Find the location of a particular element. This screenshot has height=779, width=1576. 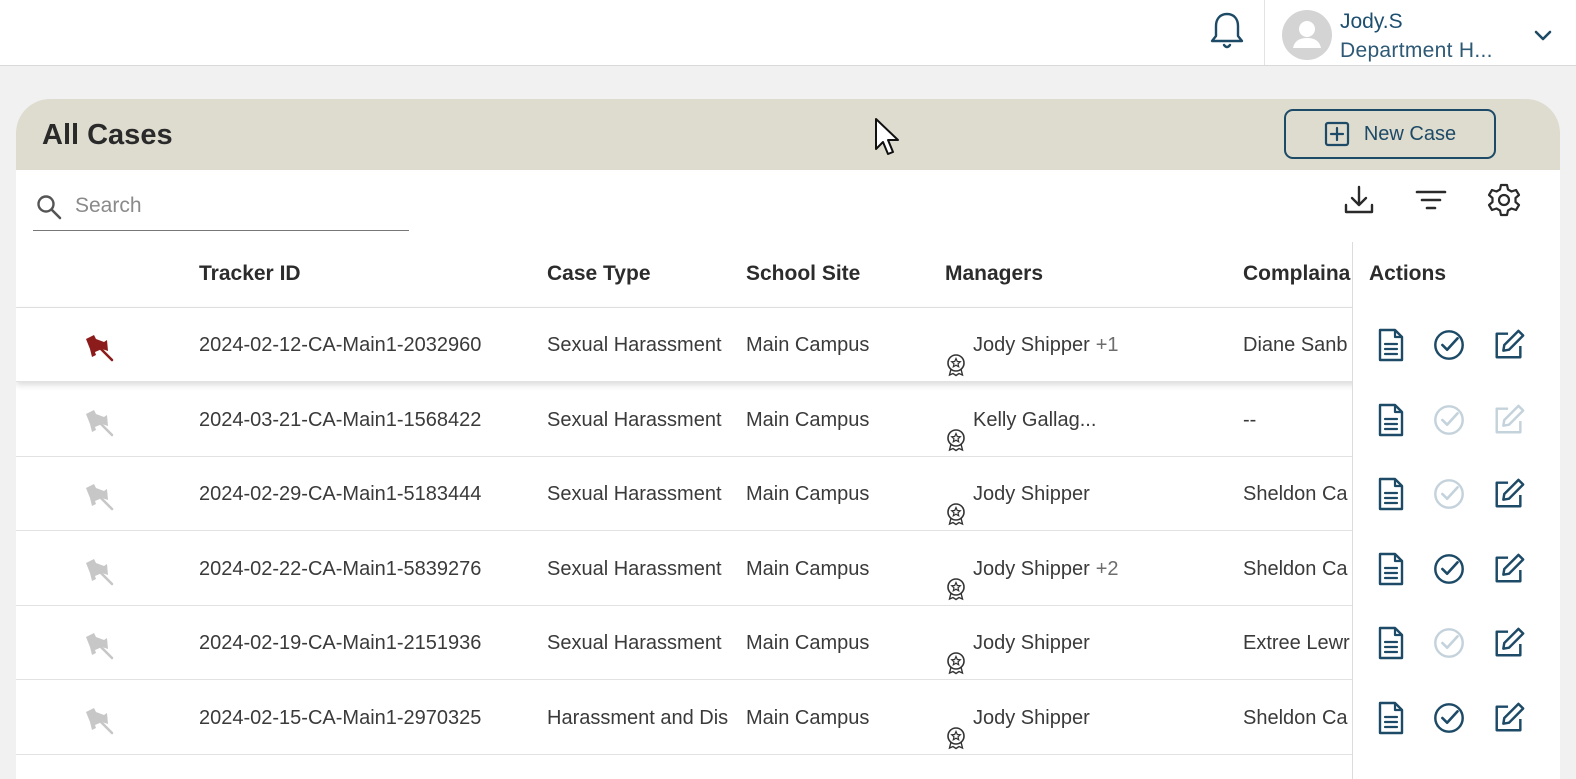

search-icon is located at coordinates (49, 207).